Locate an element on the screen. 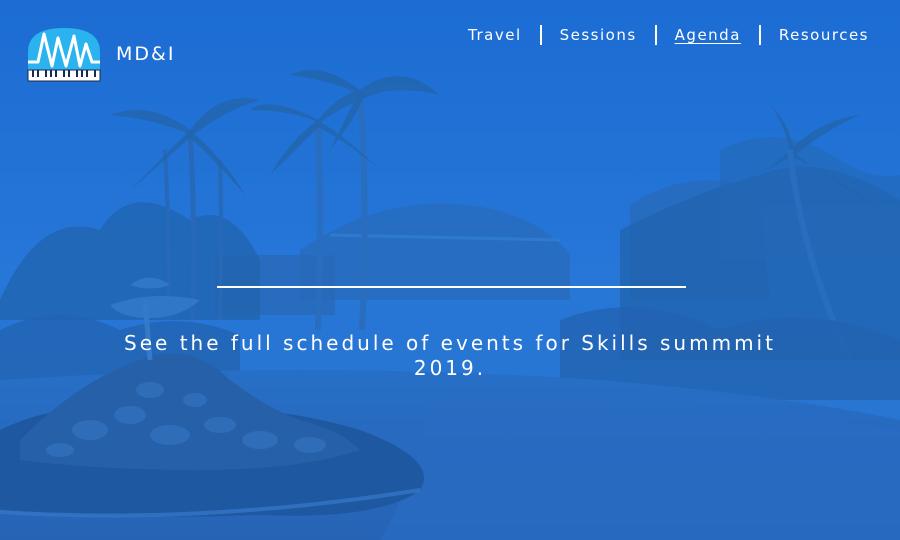 This screenshot has height=540, width=900. main-nav: Travel Sessions Agenda Resources is located at coordinates (668, 35).